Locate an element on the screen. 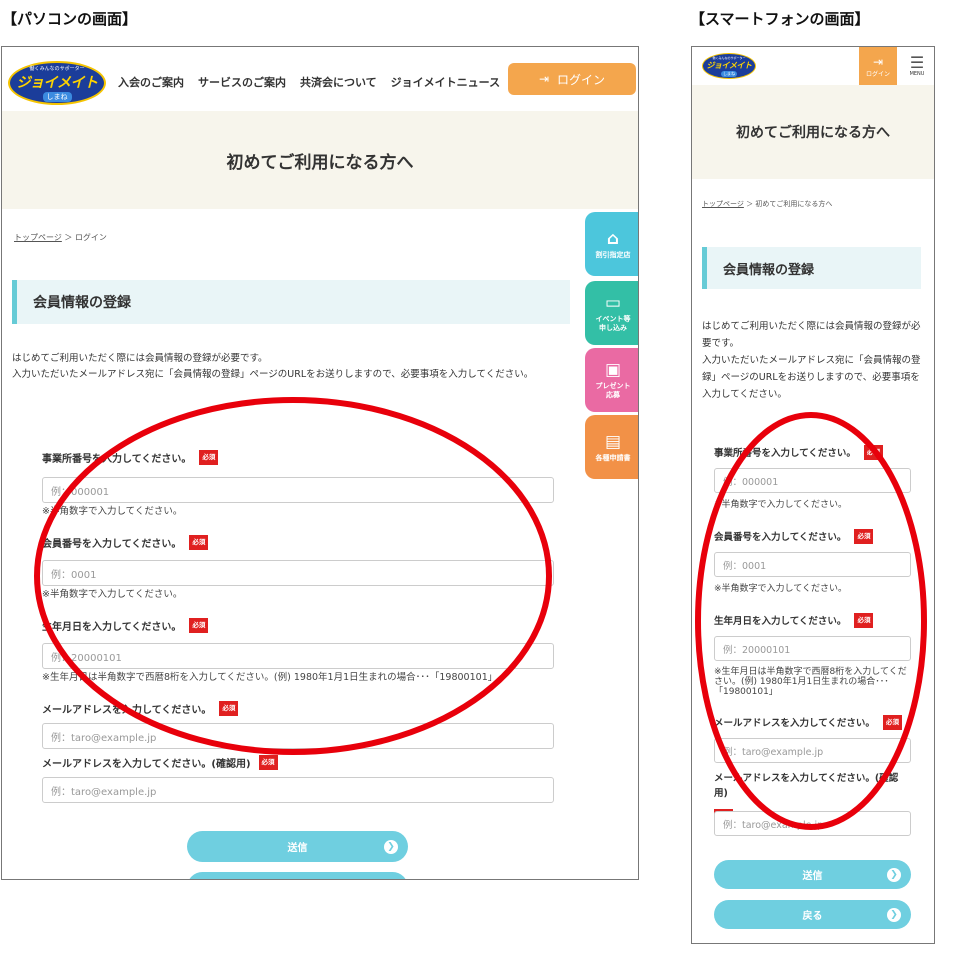  email-confirm-label: メールアドレスを入力してください。(確認用)必須 is located at coordinates (160, 762).